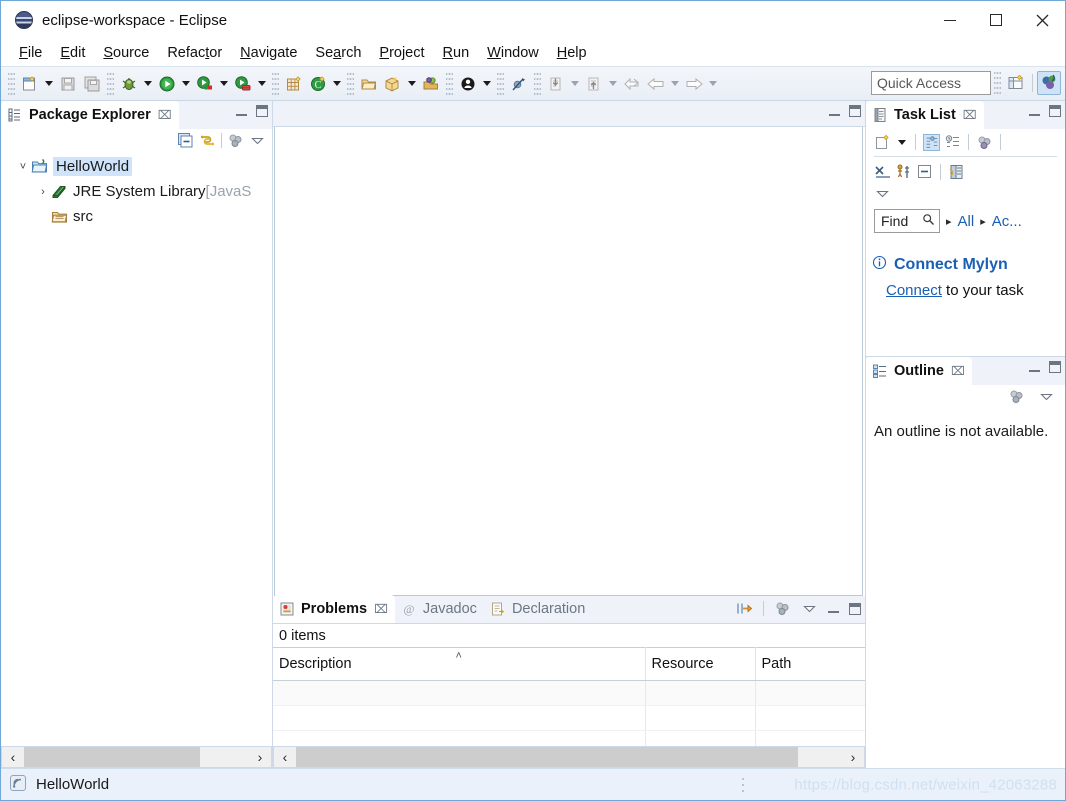 The width and height of the screenshot is (1066, 801). Describe the element at coordinates (43, 192) in the screenshot. I see `twisty-collapsed-icon: ›` at that location.